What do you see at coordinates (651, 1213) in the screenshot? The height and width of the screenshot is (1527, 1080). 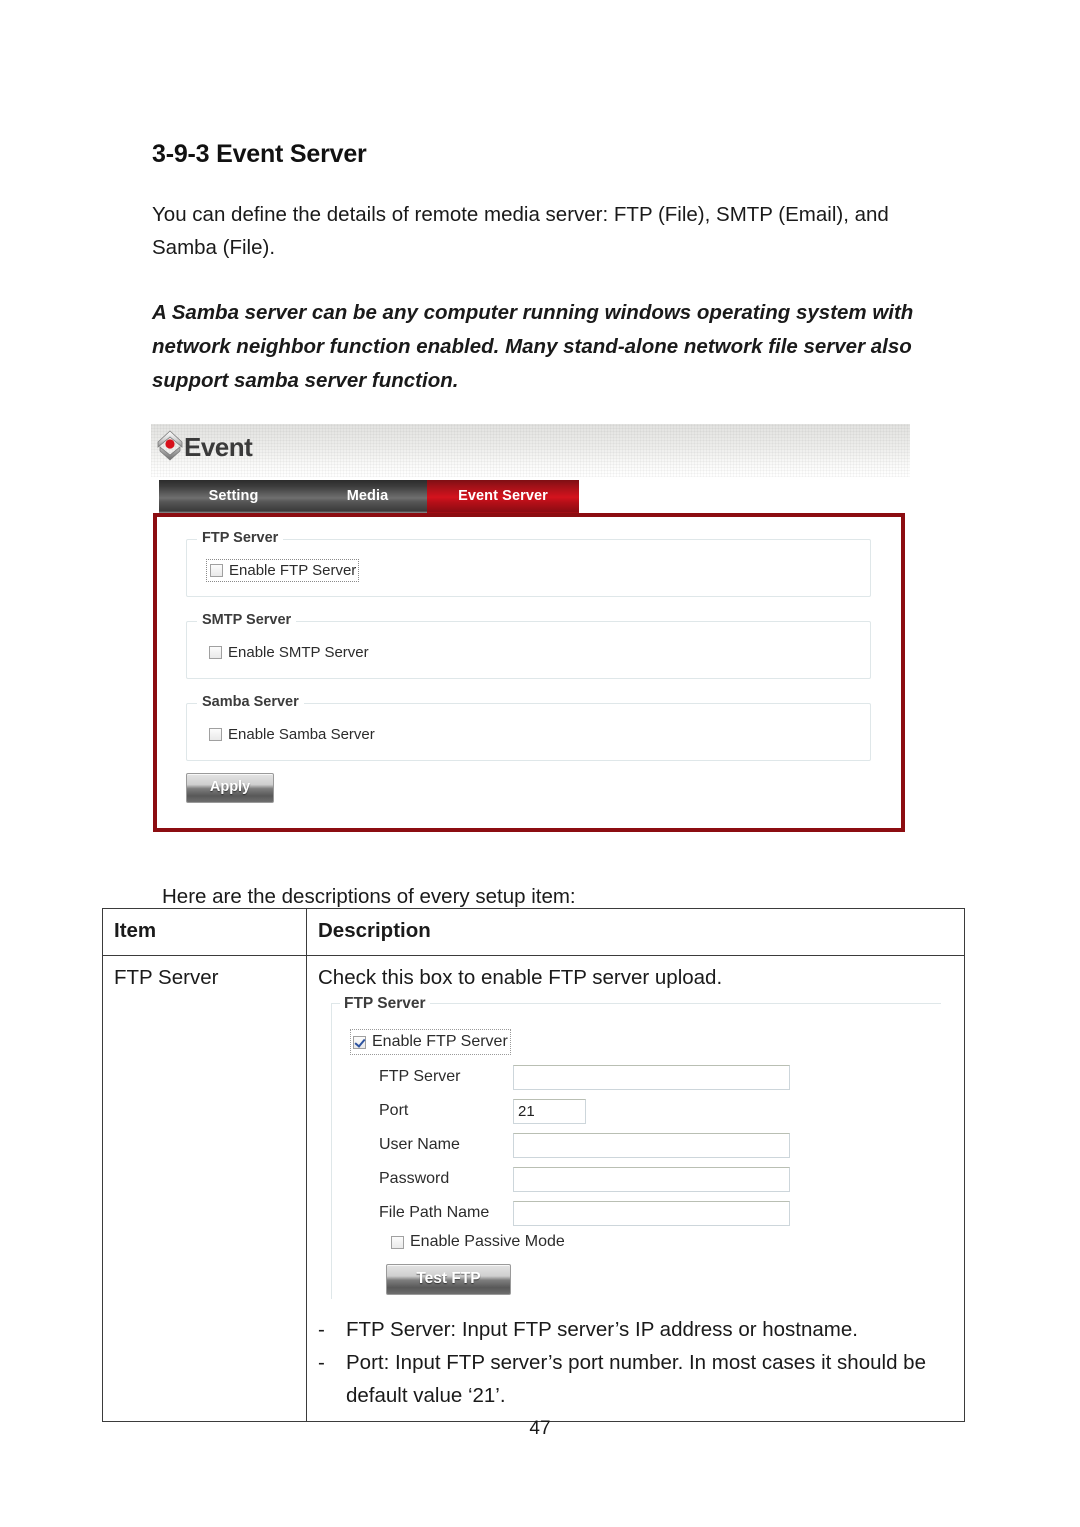 I see `file-path-name-input` at bounding box center [651, 1213].